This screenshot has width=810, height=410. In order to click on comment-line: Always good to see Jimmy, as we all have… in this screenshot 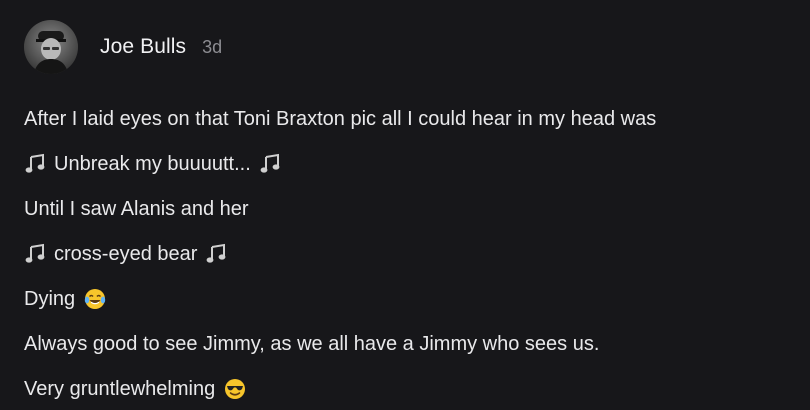, I will do `click(414, 344)`.